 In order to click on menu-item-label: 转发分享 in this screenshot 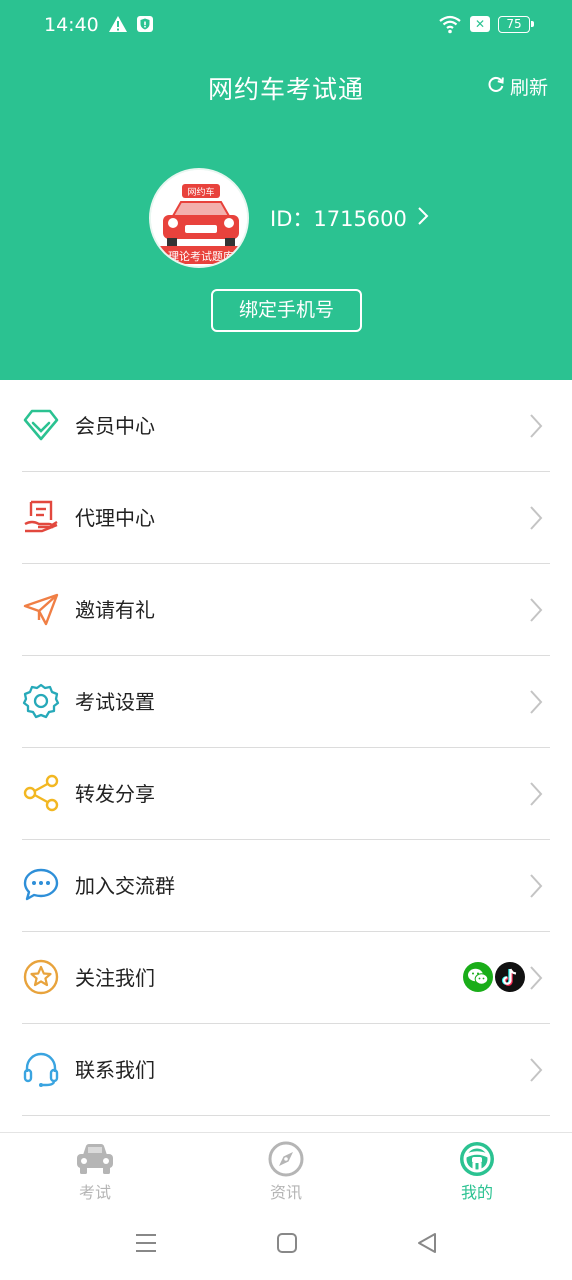, I will do `click(115, 794)`.